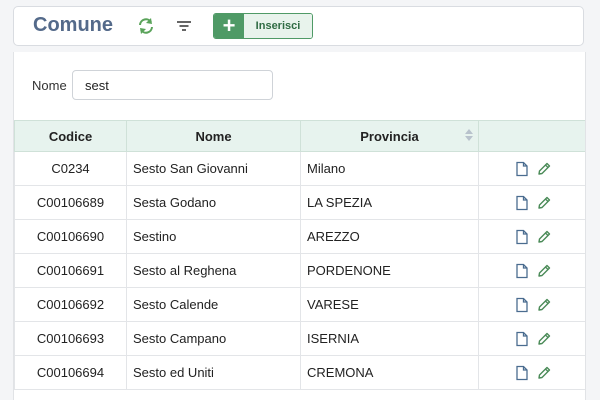 The image size is (600, 400). I want to click on cell-provincia: PORDENONE, so click(389, 270).